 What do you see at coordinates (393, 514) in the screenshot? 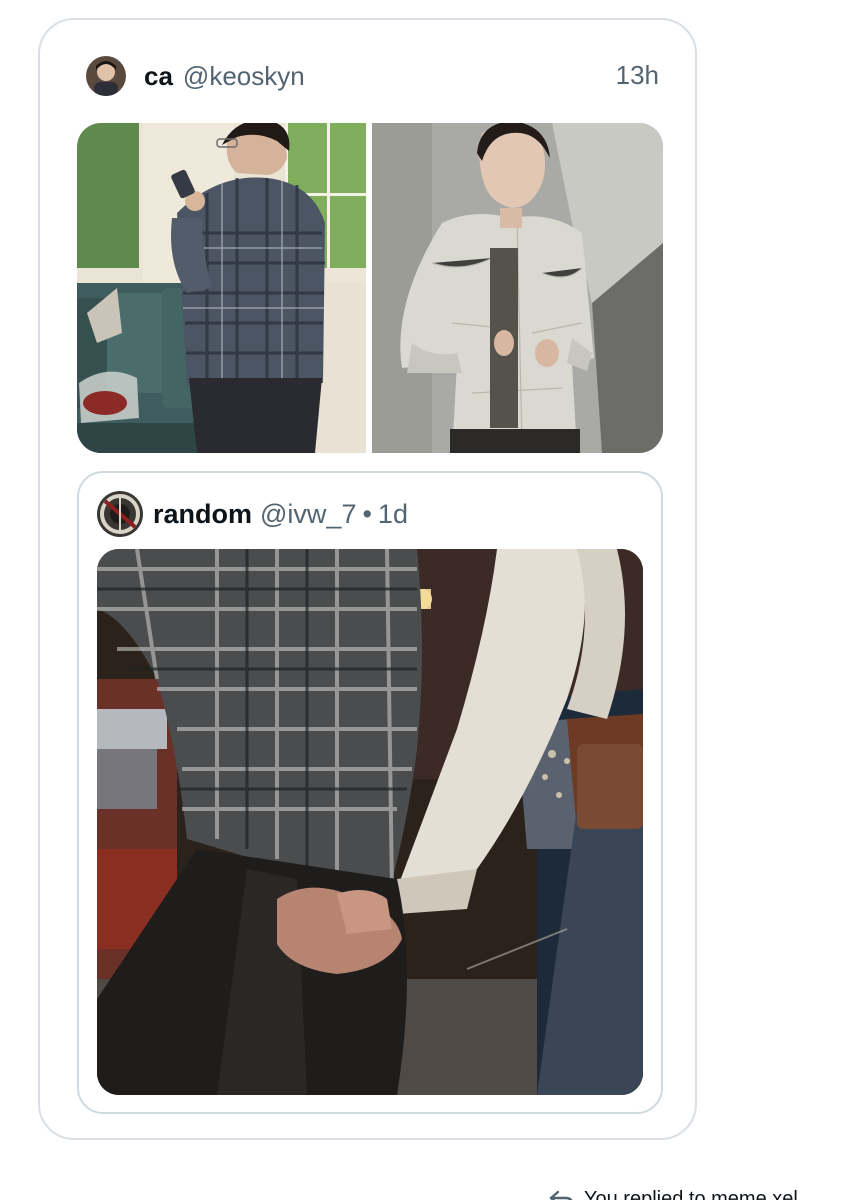
I see `quoted-timestamp: 1d` at bounding box center [393, 514].